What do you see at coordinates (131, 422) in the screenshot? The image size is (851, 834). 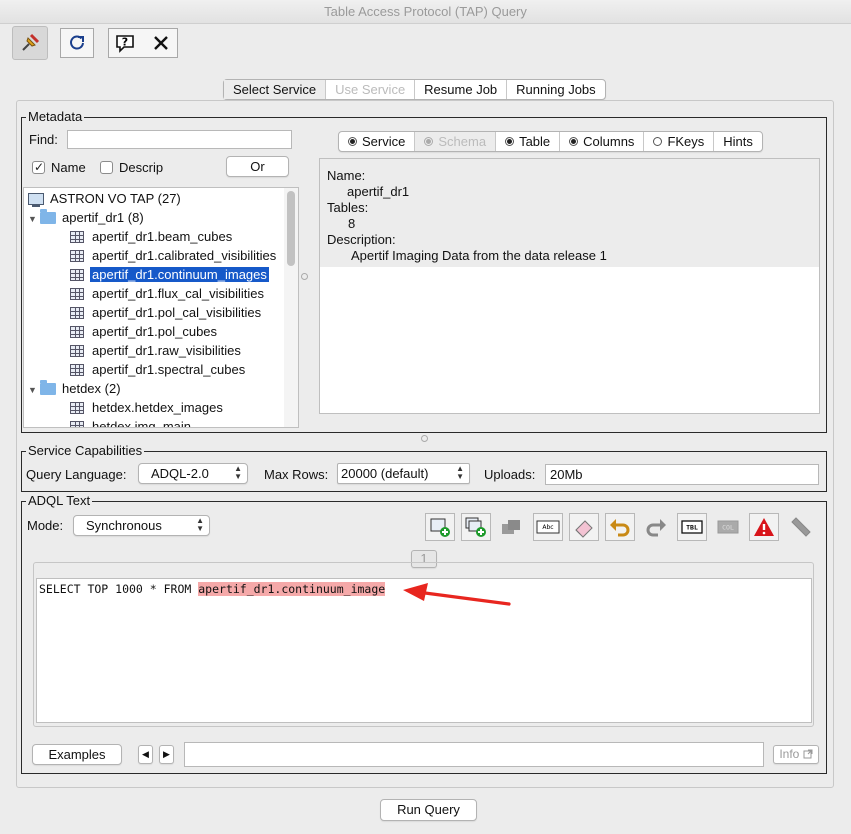 I see `tree-table: hetdex.img_main` at bounding box center [131, 422].